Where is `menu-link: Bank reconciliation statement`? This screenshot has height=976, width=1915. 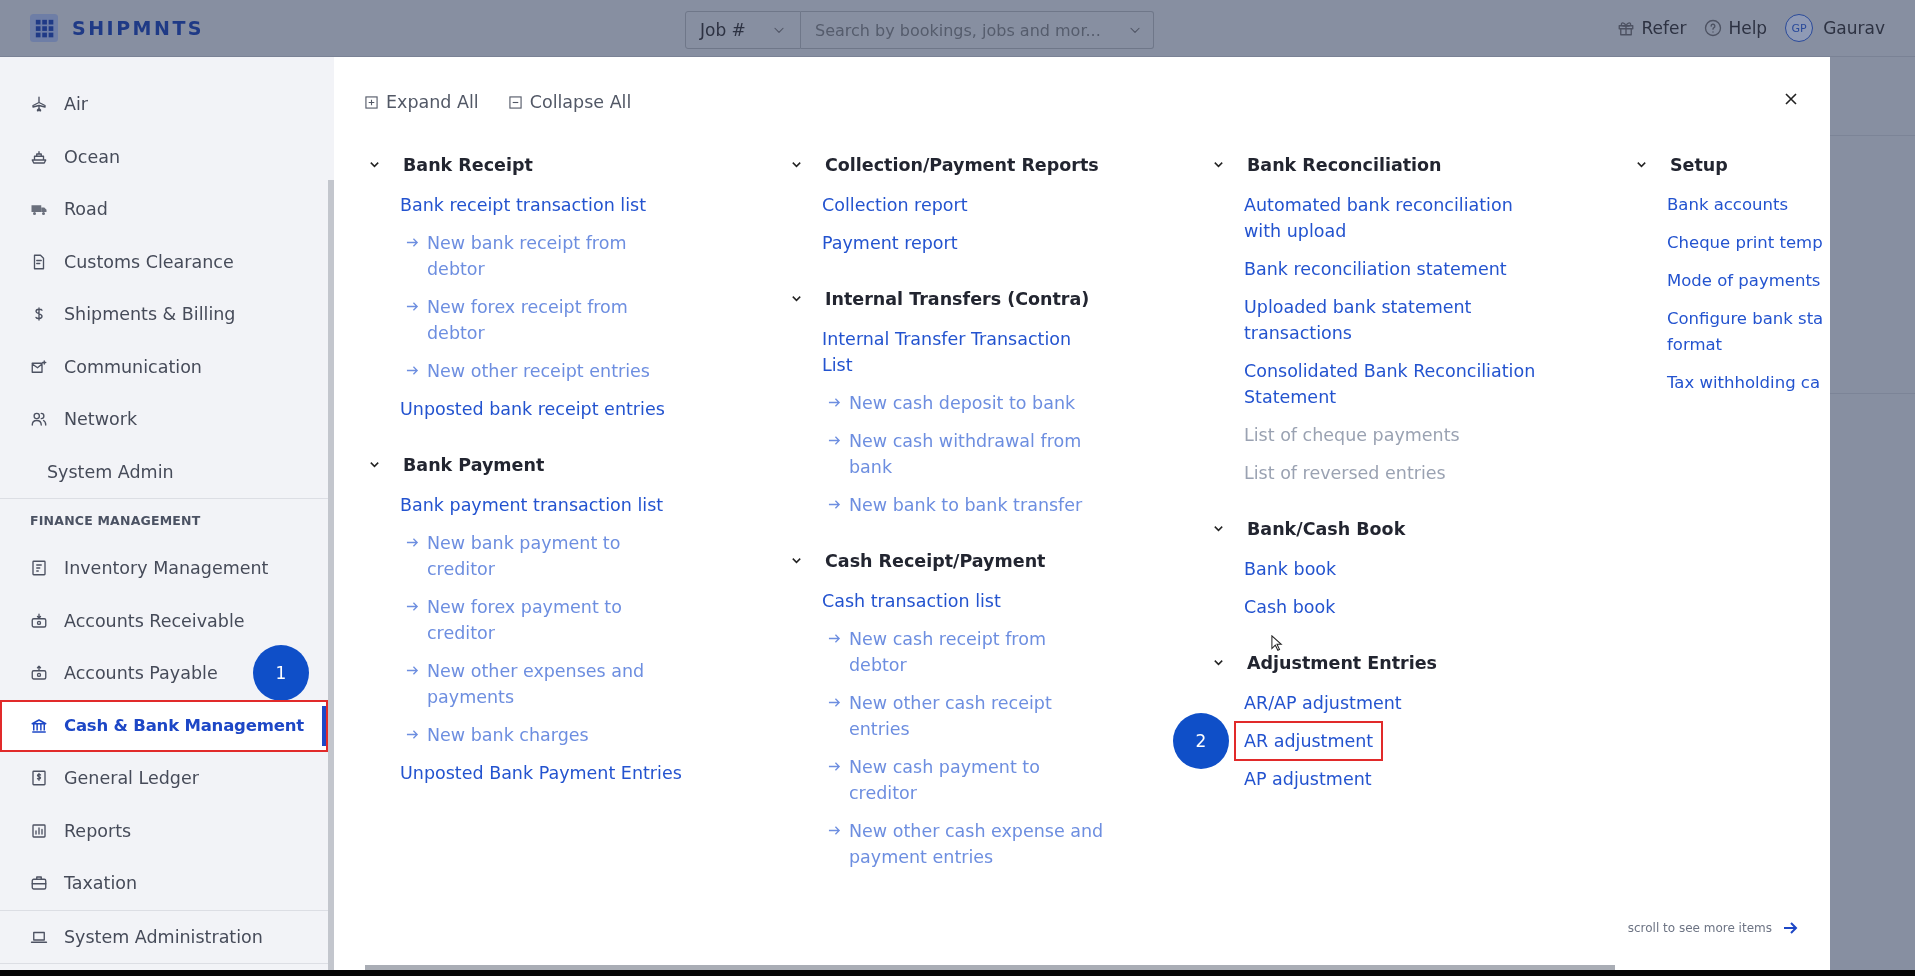 menu-link: Bank reconciliation statement is located at coordinates (1375, 269).